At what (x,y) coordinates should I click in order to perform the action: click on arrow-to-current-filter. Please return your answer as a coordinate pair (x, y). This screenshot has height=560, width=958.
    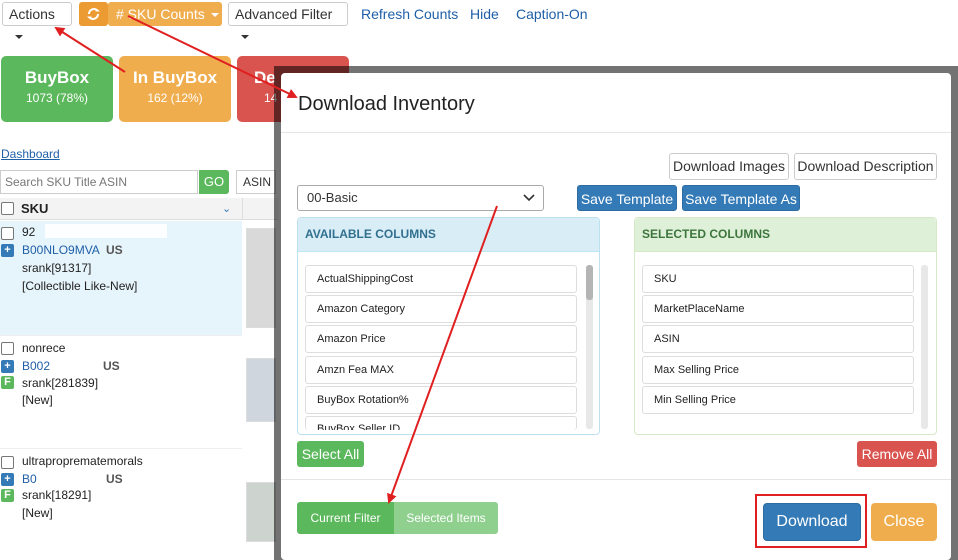
    Looking at the image, I should click on (442, 354).